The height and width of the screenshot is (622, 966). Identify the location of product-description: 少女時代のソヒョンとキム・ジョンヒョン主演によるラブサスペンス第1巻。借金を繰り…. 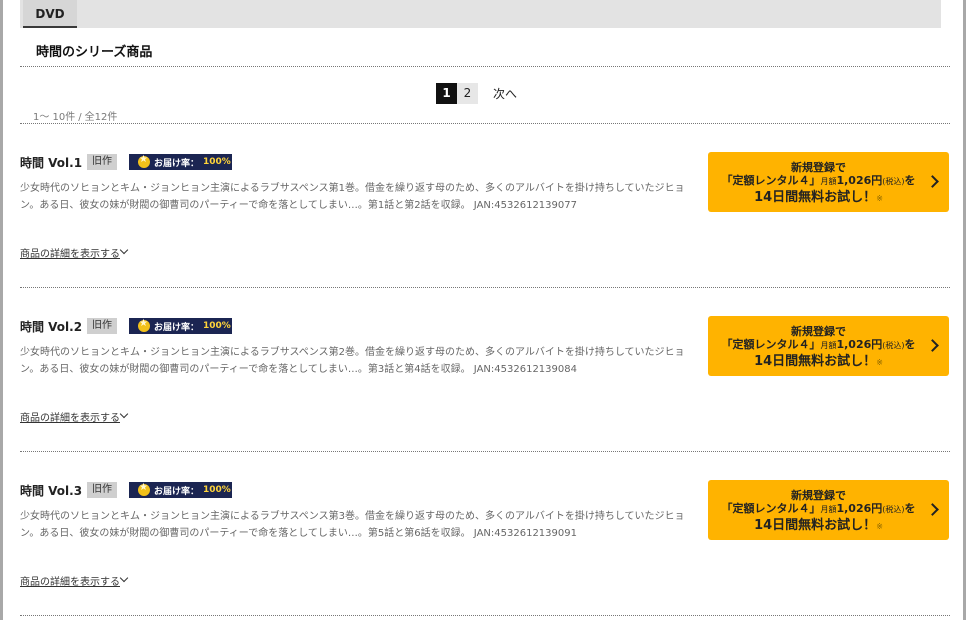
(352, 197).